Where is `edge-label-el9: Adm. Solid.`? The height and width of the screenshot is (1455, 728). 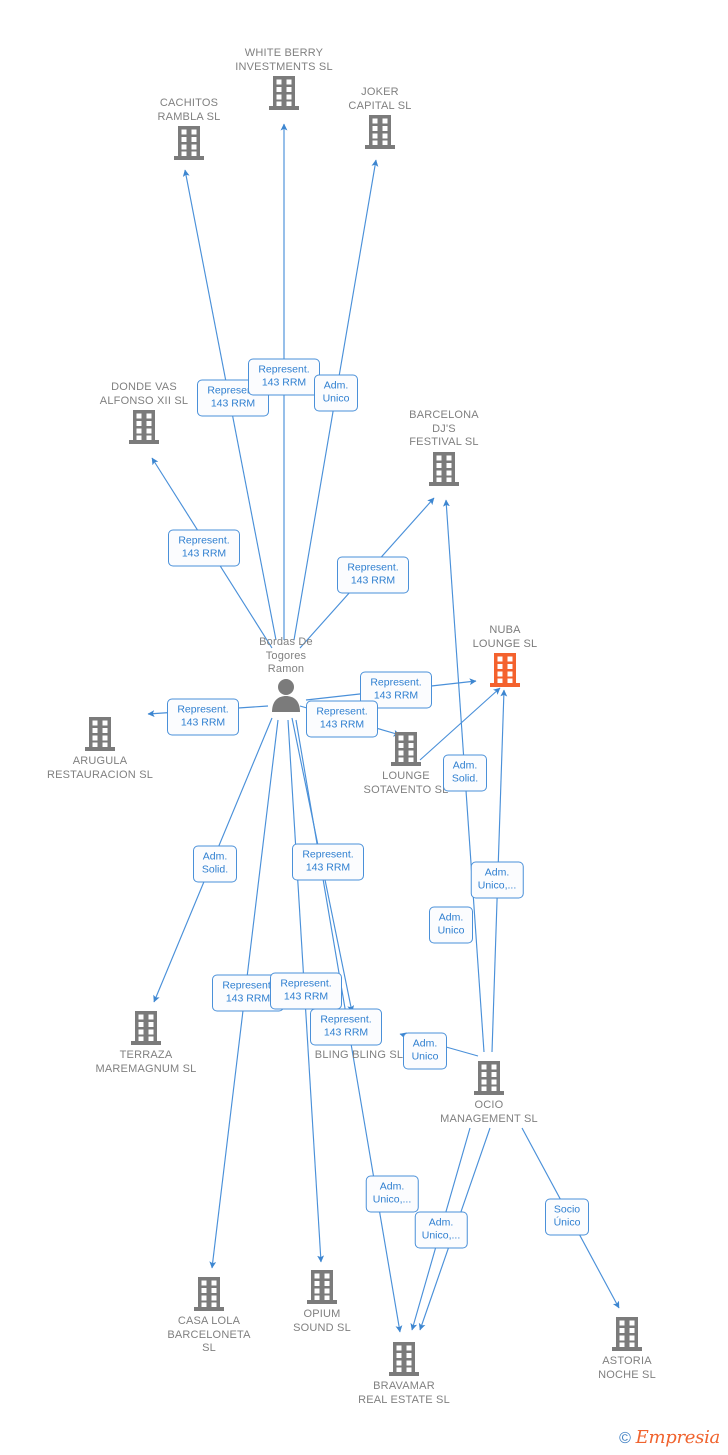
edge-label-el9: Adm. Solid. is located at coordinates (465, 773).